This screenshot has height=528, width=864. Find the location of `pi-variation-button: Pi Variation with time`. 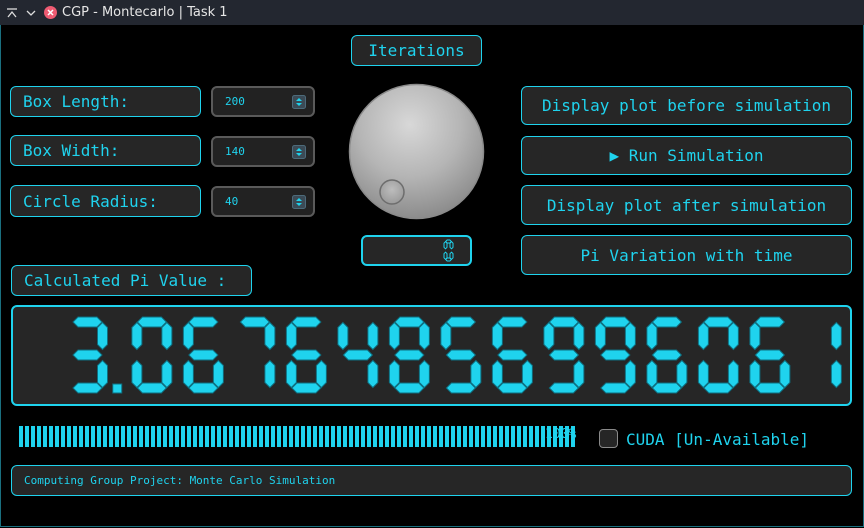

pi-variation-button: Pi Variation with time is located at coordinates (686, 255).